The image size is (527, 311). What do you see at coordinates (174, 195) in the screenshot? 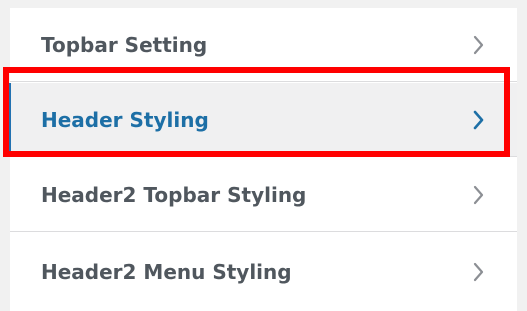
I see `menu-item-label: Header2 Topbar Styling` at bounding box center [174, 195].